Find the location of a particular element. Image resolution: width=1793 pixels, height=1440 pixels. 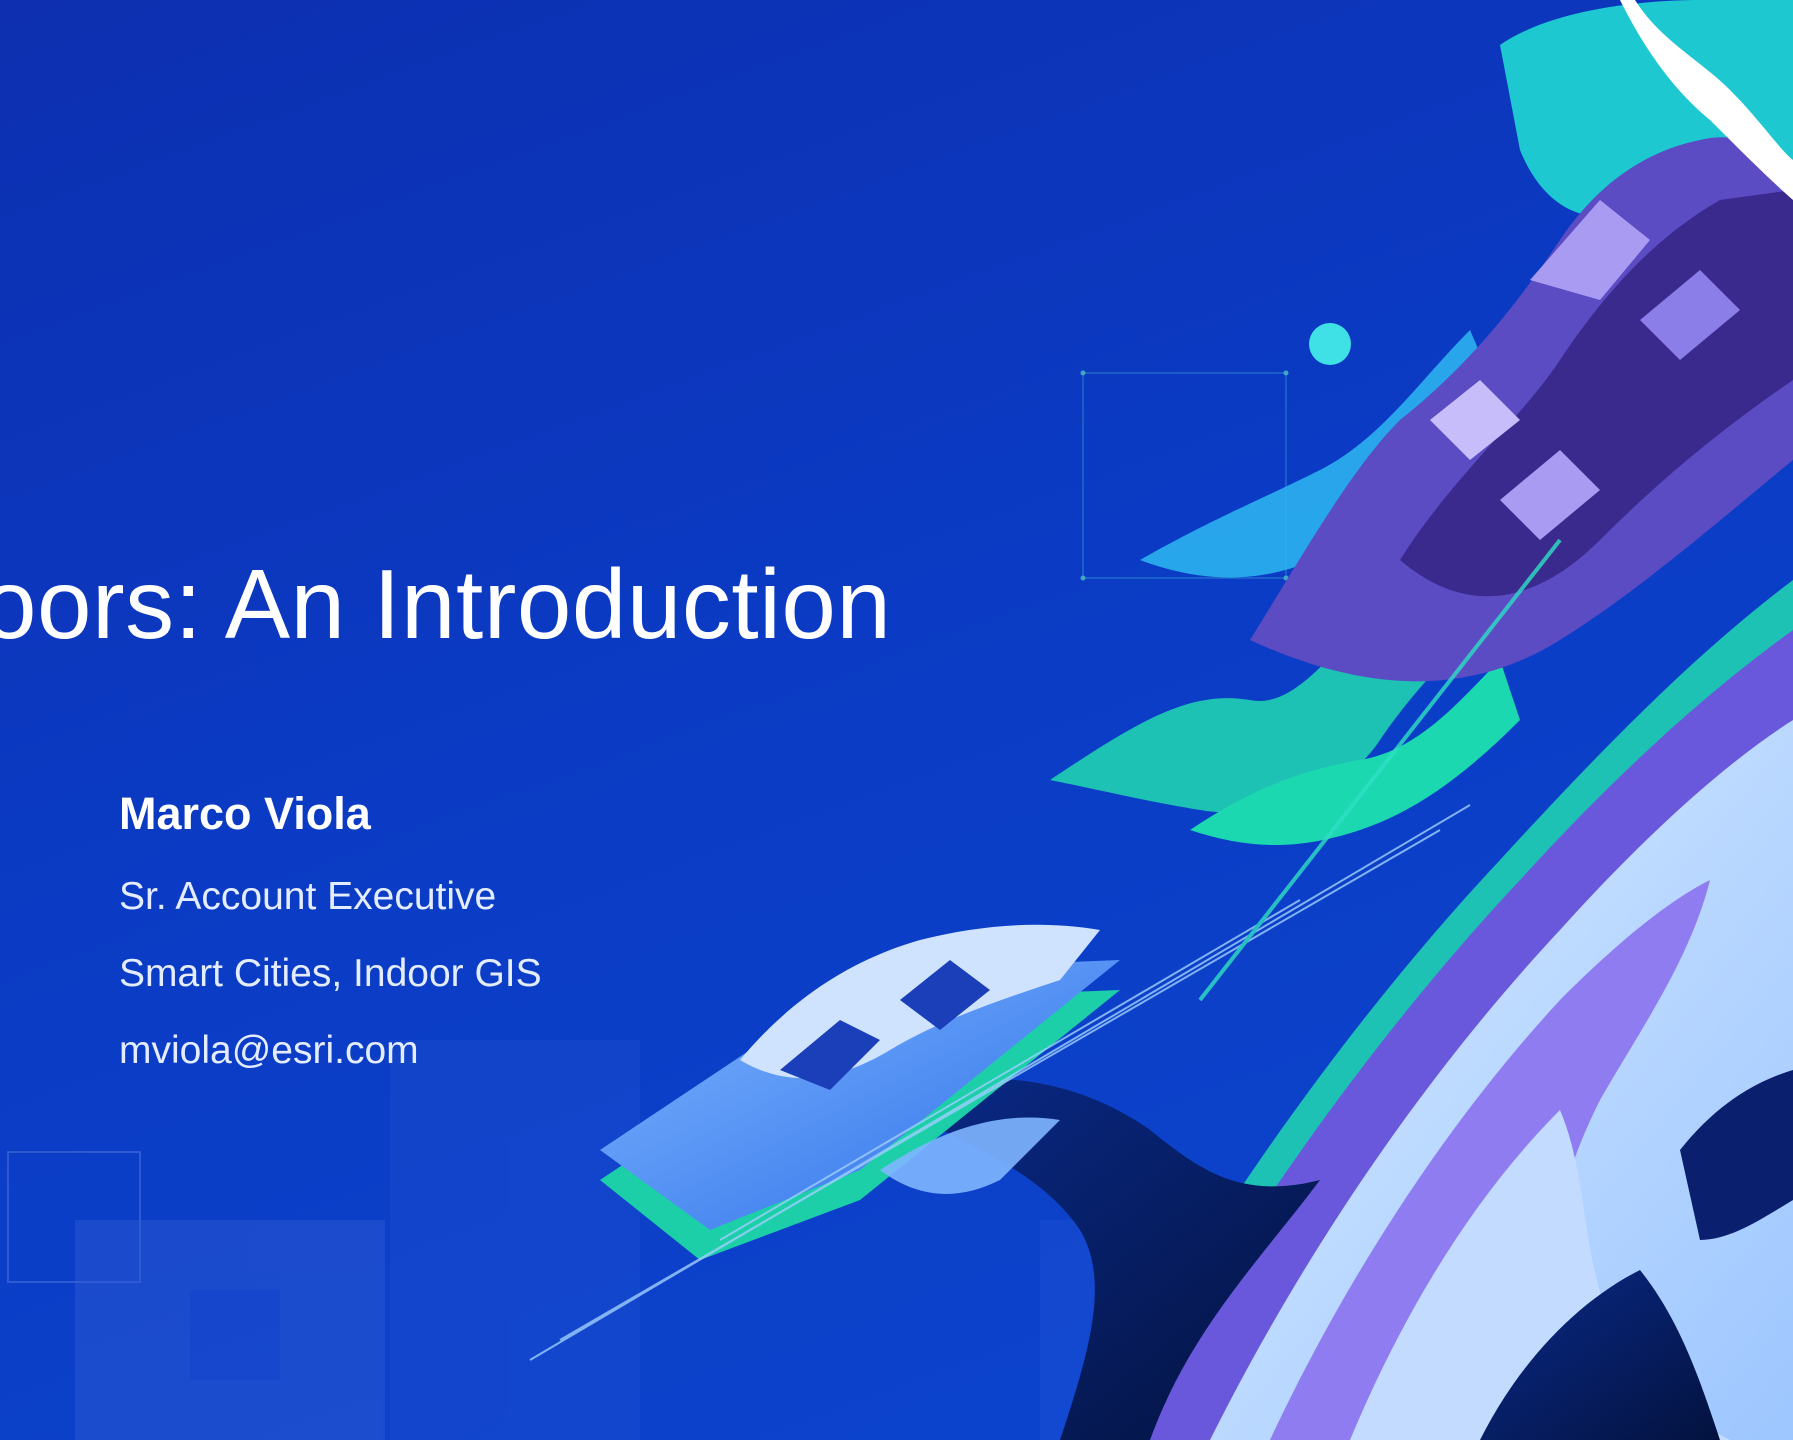

presenter-name: Marco Viola is located at coordinates (245, 813).